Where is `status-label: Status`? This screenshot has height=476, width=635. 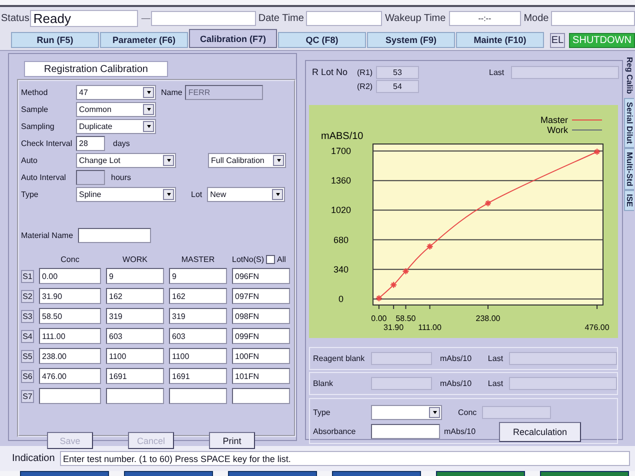 status-label: Status is located at coordinates (15, 18).